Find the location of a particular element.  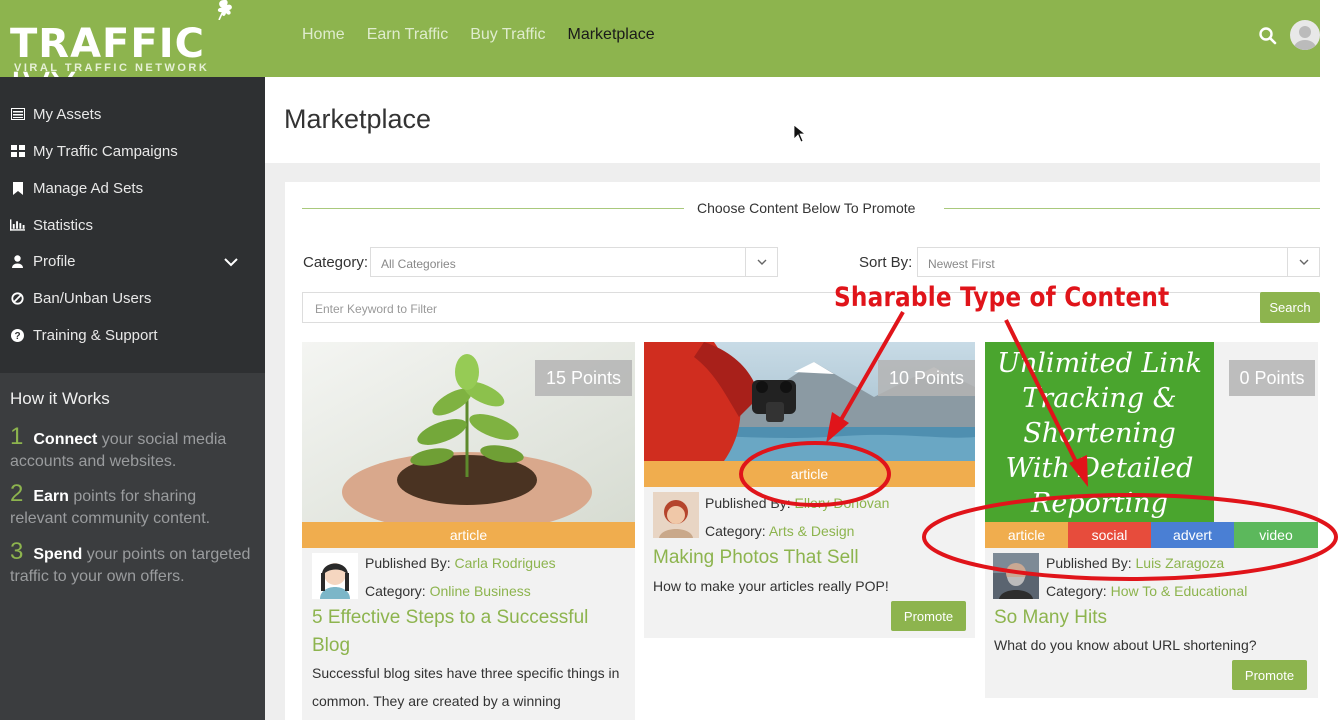

category-info: Category: Online Business is located at coordinates (448, 591).